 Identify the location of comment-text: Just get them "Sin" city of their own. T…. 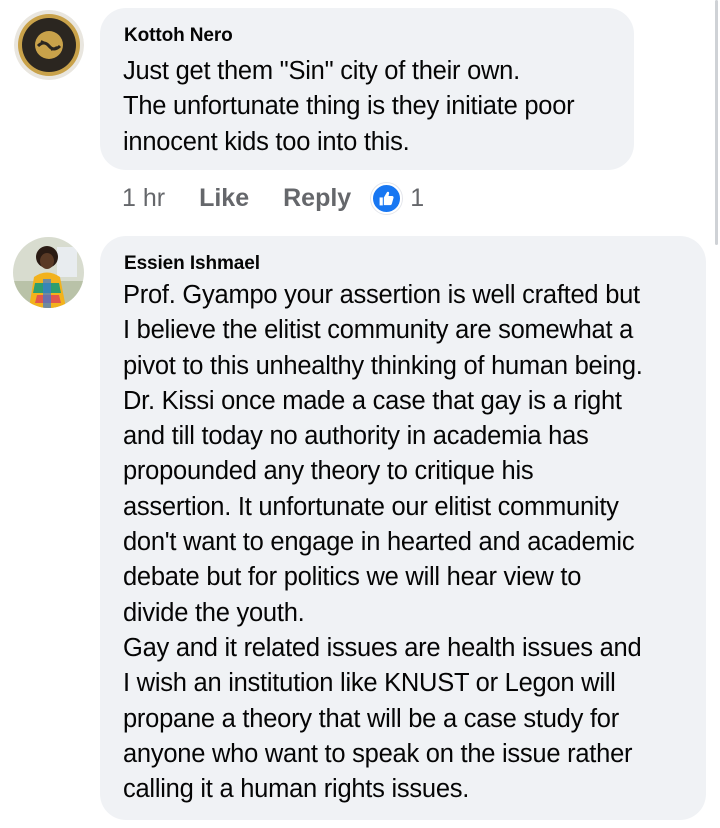
(373, 107).